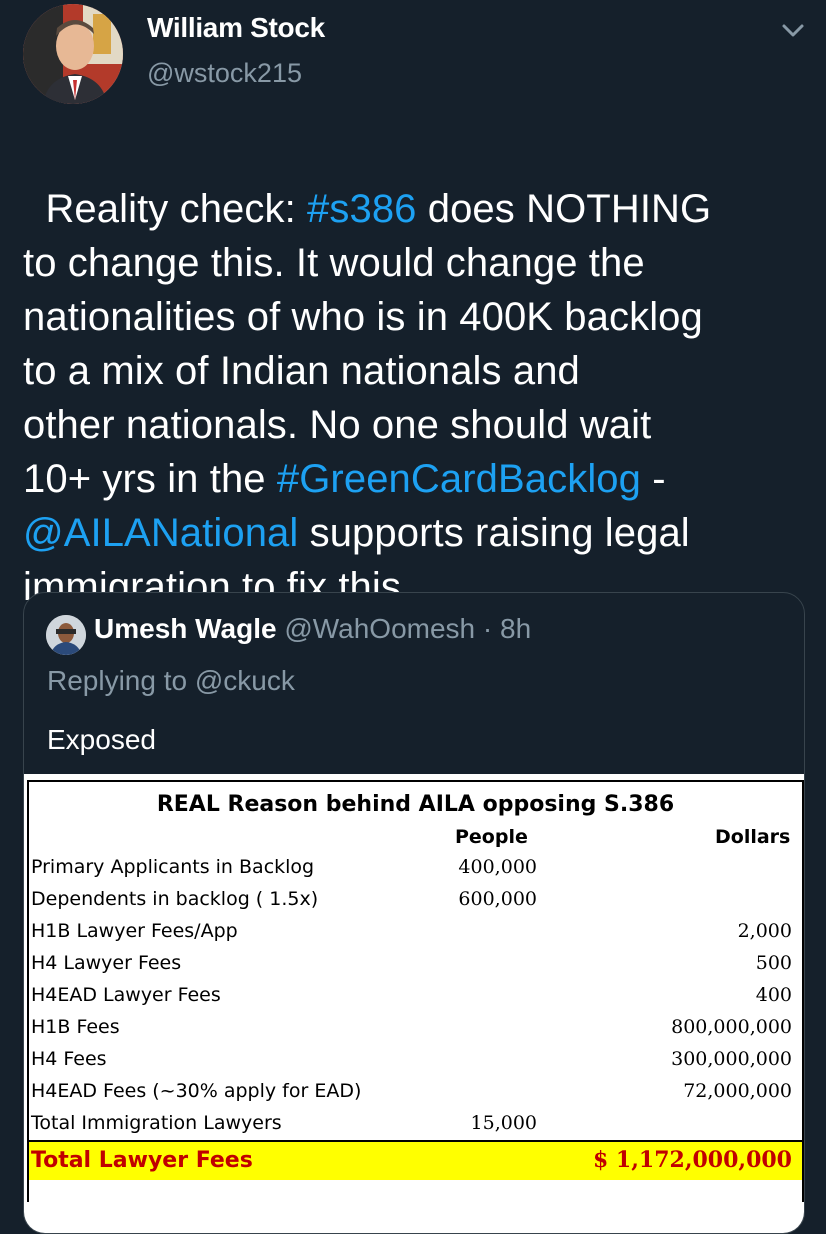  What do you see at coordinates (69, 1059) in the screenshot?
I see `row-label: H4 Fees` at bounding box center [69, 1059].